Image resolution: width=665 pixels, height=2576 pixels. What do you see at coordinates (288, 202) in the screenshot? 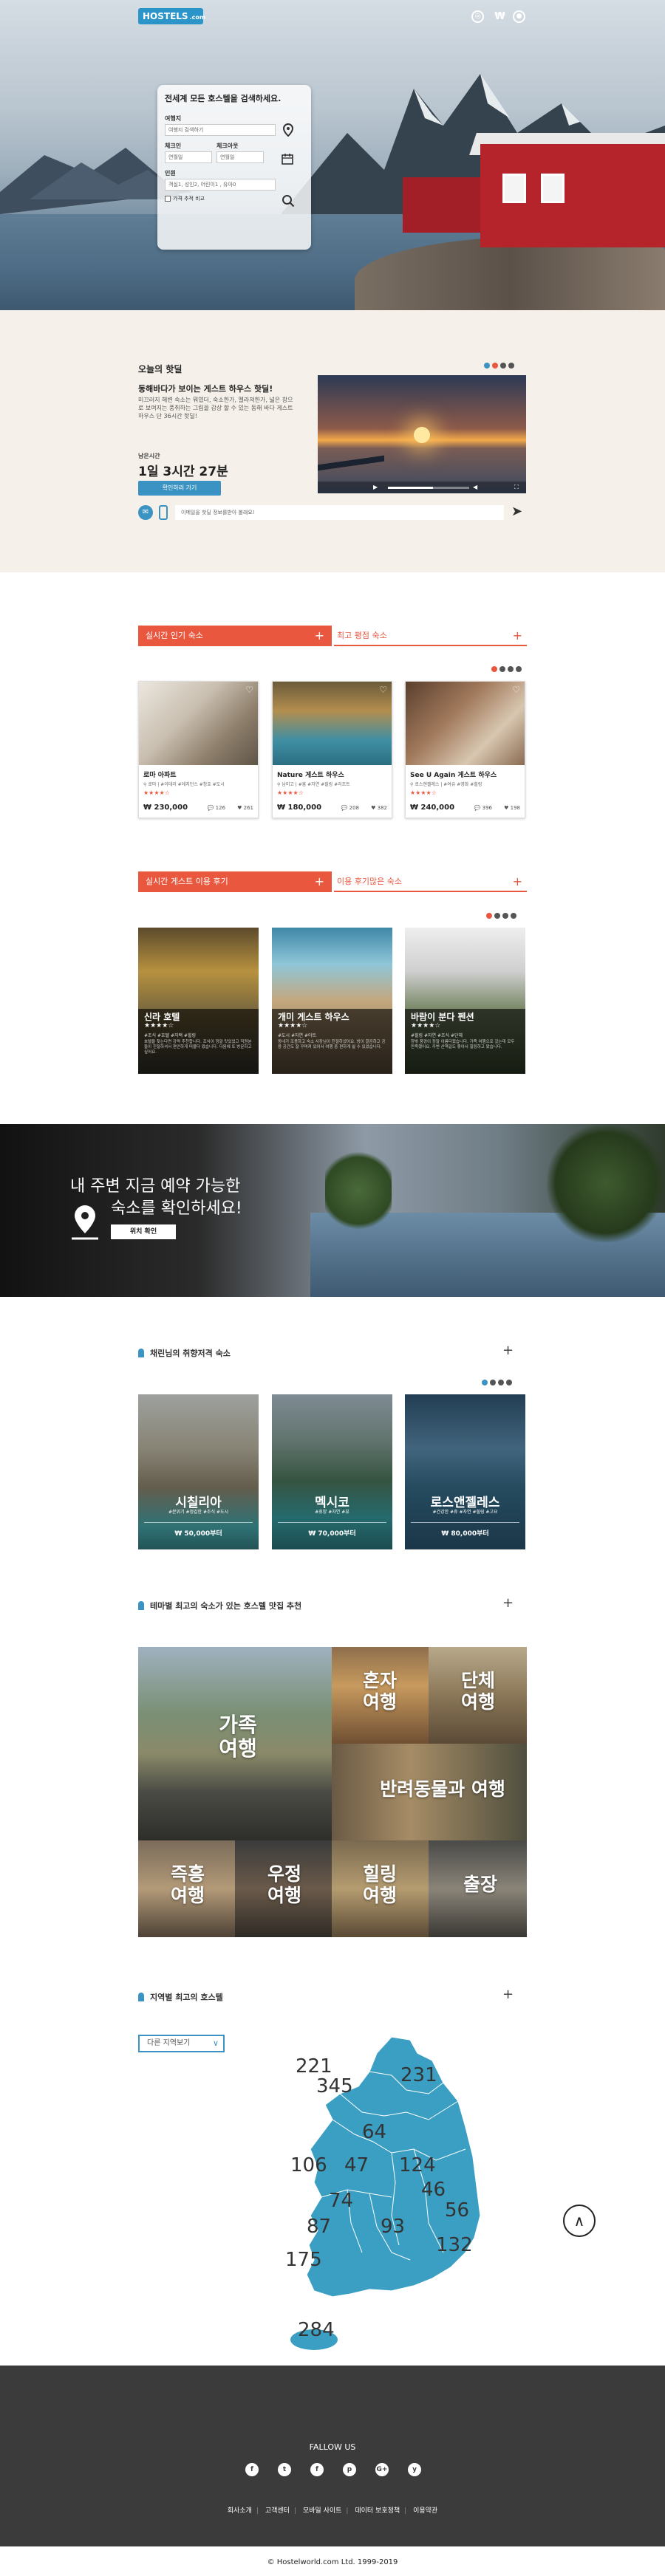
I see `search-icon` at bounding box center [288, 202].